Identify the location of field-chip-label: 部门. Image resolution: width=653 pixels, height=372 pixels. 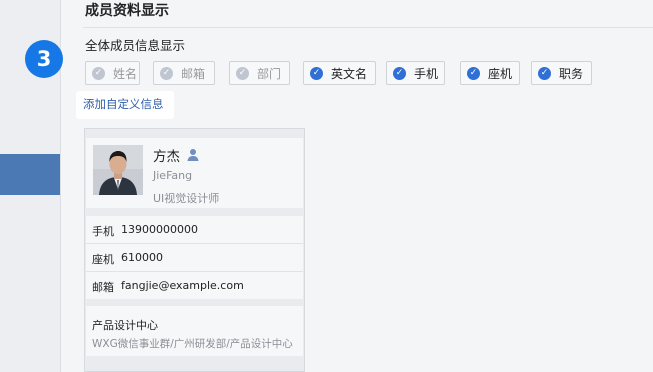
(269, 73).